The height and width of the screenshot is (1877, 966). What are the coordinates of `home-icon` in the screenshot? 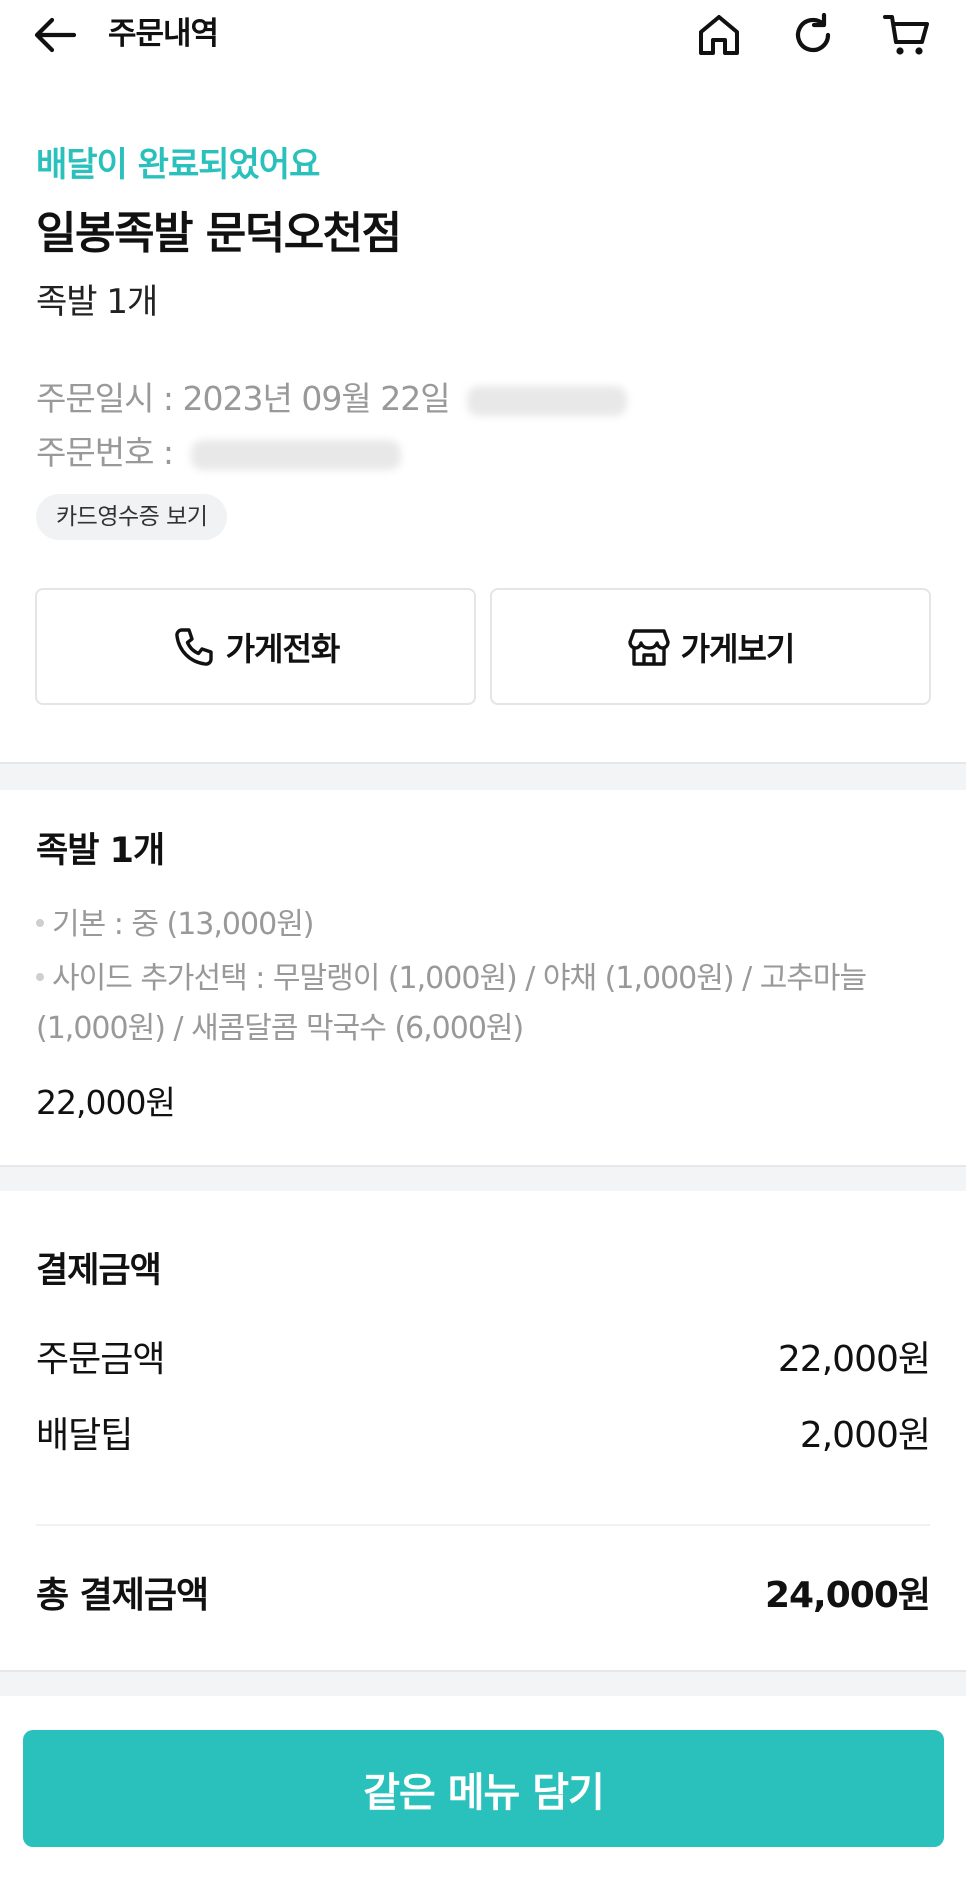 It's located at (719, 35).